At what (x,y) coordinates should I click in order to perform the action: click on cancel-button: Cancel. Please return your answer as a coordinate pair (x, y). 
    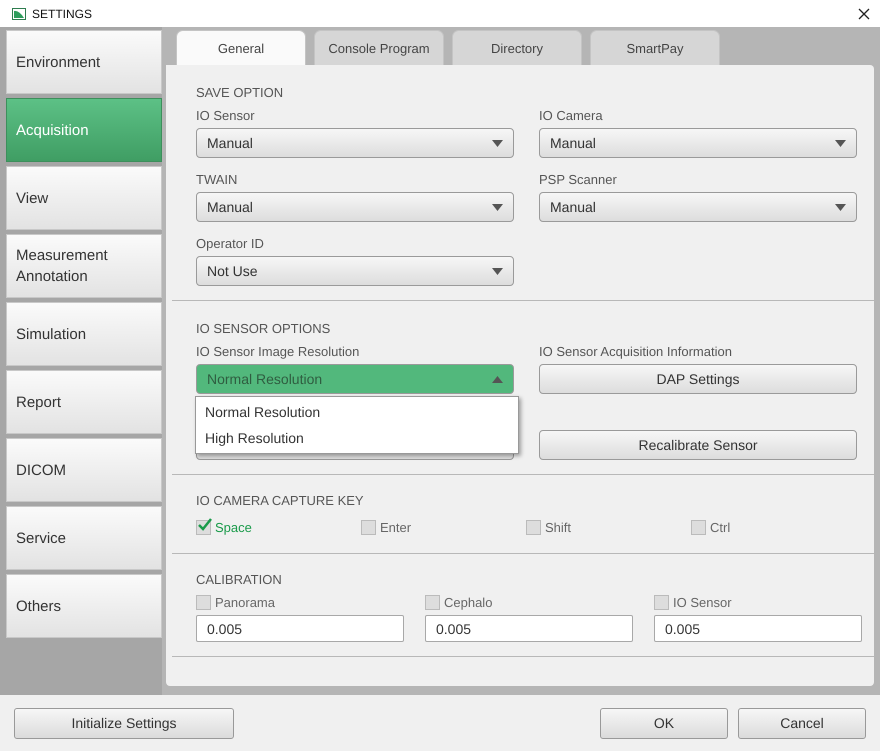
    Looking at the image, I should click on (802, 723).